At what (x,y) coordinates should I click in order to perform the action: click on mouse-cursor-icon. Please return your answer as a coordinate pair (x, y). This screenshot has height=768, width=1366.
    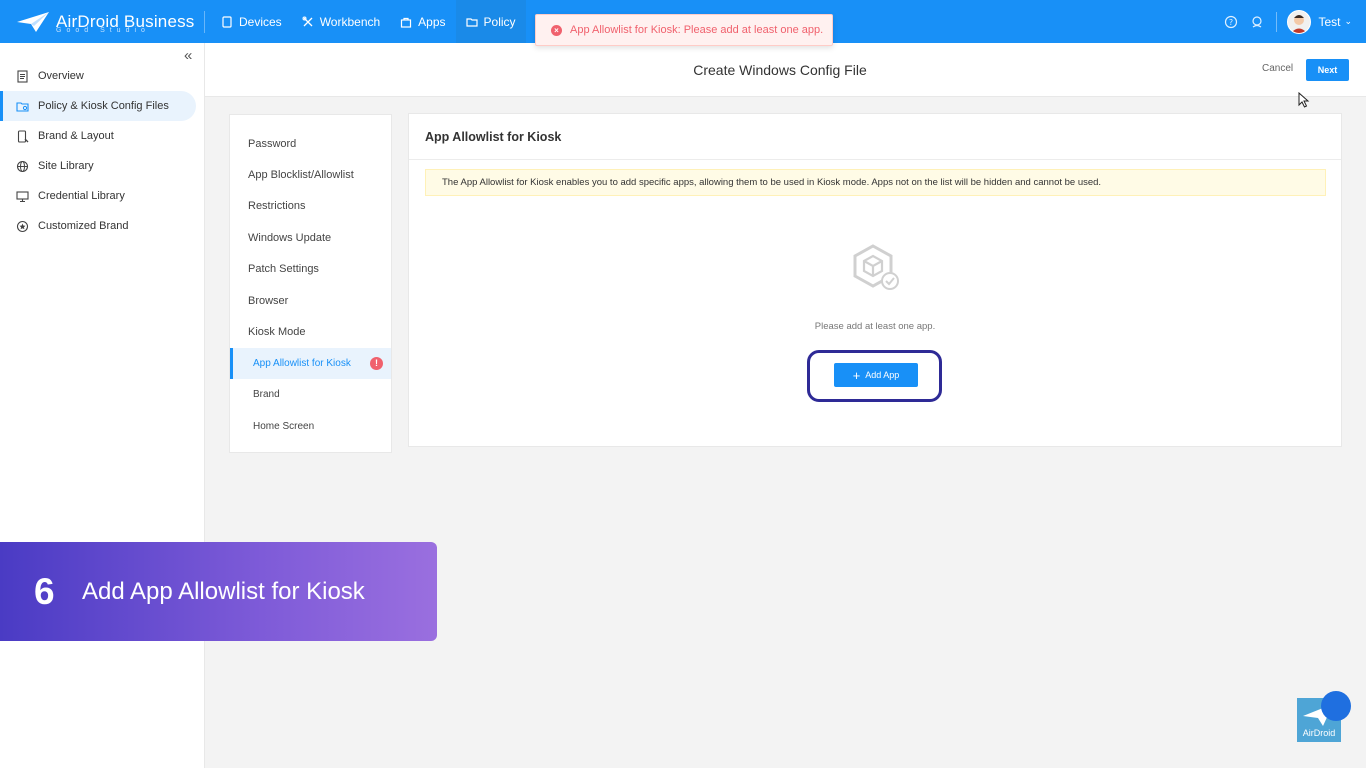
    Looking at the image, I should click on (1304, 100).